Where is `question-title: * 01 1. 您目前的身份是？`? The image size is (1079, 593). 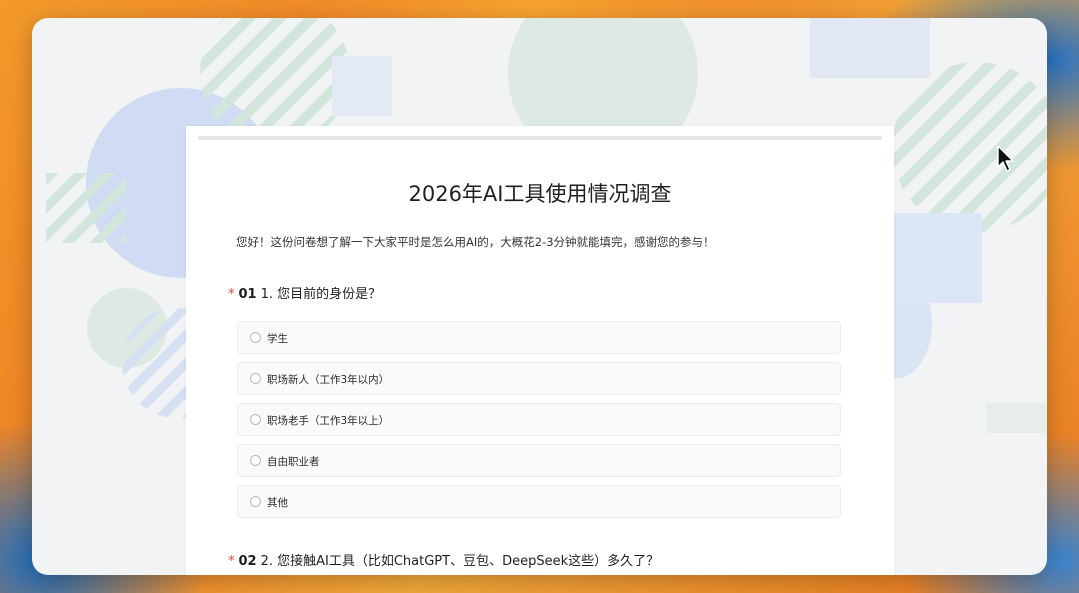
question-title: * 01 1. 您目前的身份是？ is located at coordinates (304, 292).